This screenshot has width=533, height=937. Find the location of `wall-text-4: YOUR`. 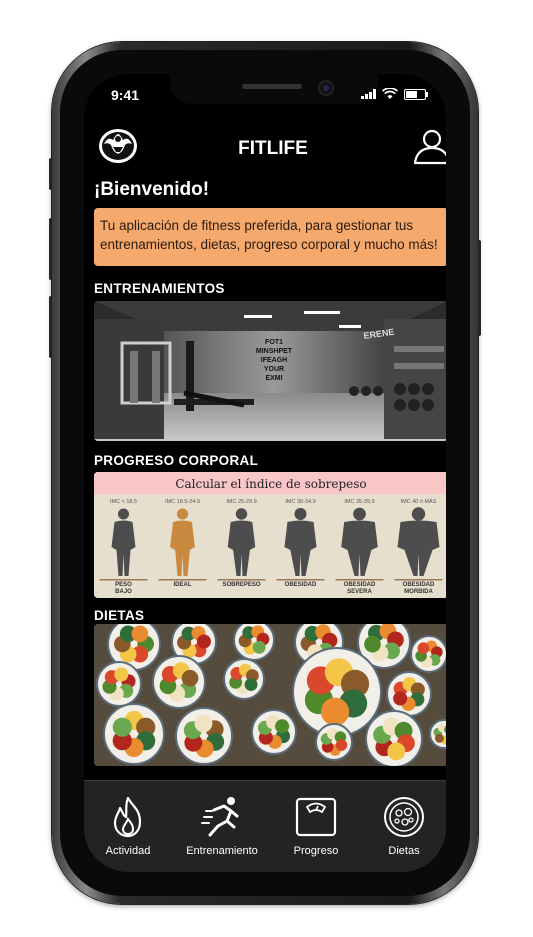

wall-text-4: YOUR is located at coordinates (274, 369).